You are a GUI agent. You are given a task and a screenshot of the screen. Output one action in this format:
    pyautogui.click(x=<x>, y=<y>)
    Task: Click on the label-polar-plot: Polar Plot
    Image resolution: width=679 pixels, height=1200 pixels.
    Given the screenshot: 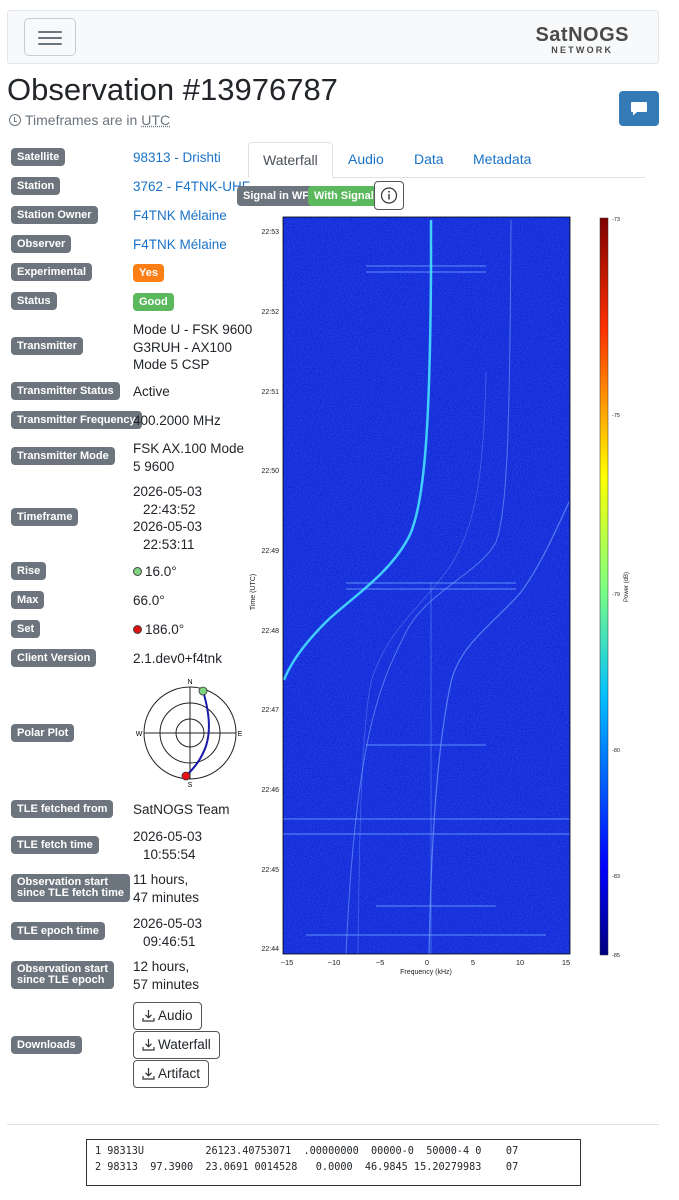 What is the action you would take?
    pyautogui.click(x=43, y=733)
    